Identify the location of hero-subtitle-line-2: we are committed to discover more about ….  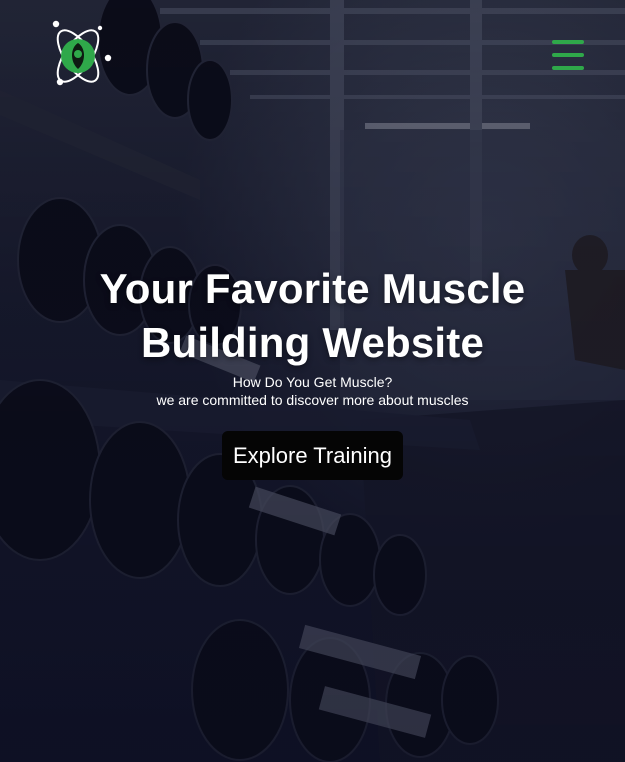
(312, 400).